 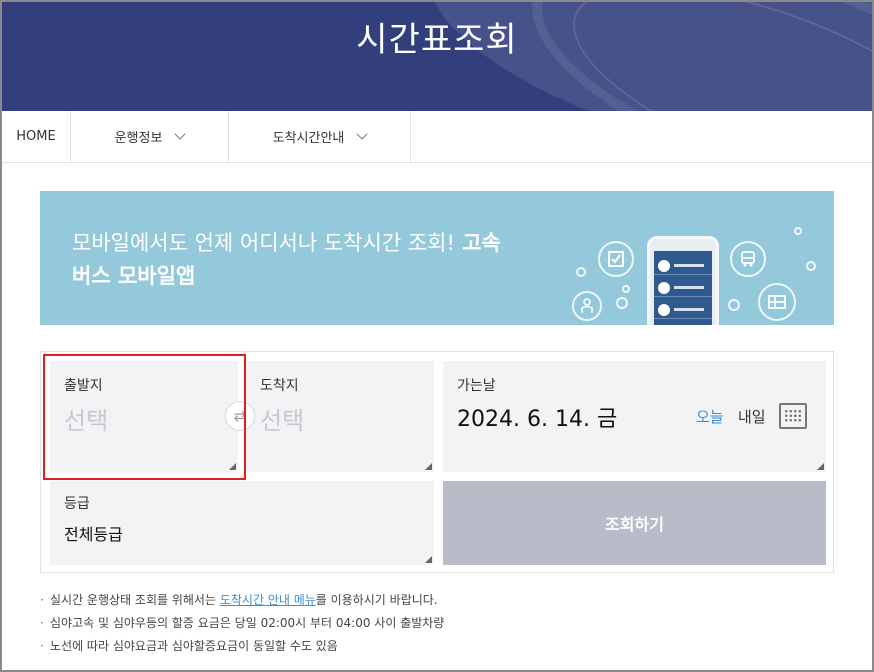 I want to click on grade-selector: 등급 전체등급, so click(x=242, y=523).